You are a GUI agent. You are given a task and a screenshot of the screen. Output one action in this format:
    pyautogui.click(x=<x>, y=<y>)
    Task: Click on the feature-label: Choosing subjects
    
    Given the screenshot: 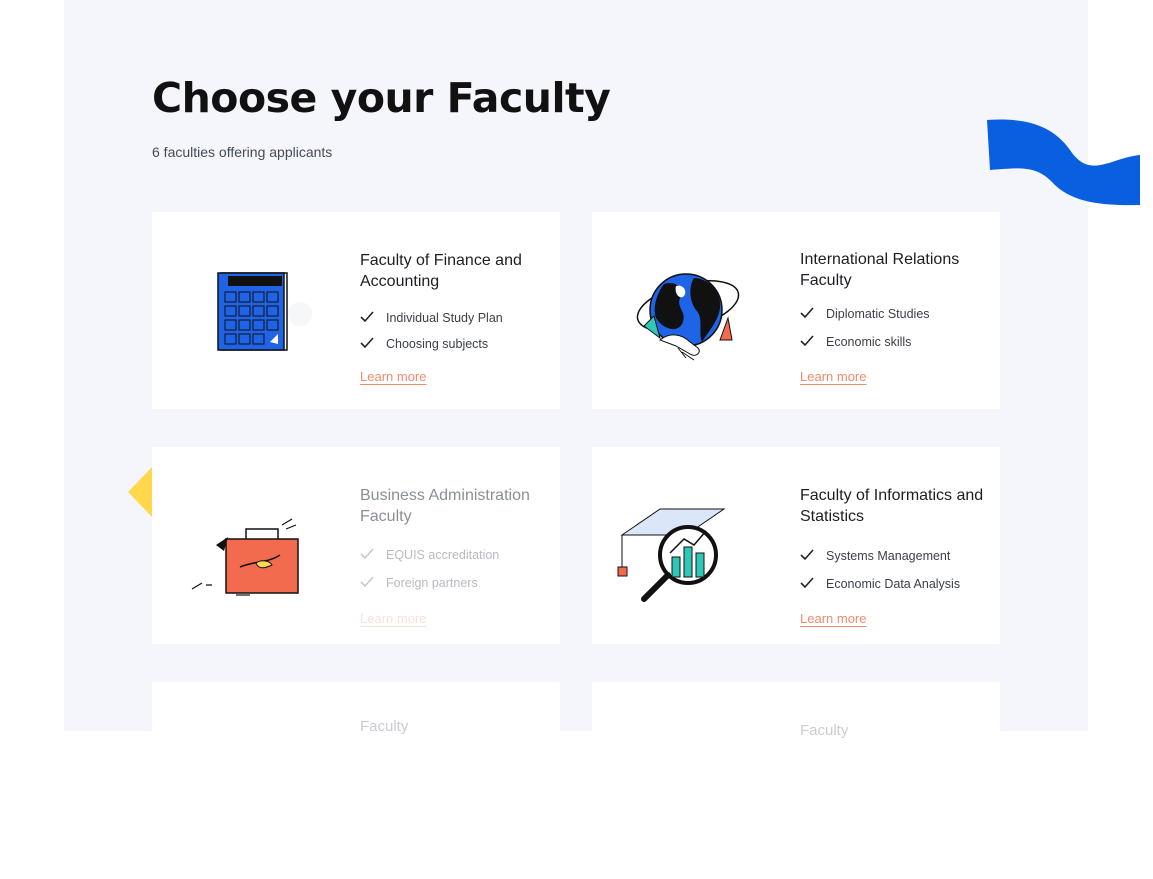 What is the action you would take?
    pyautogui.click(x=437, y=344)
    